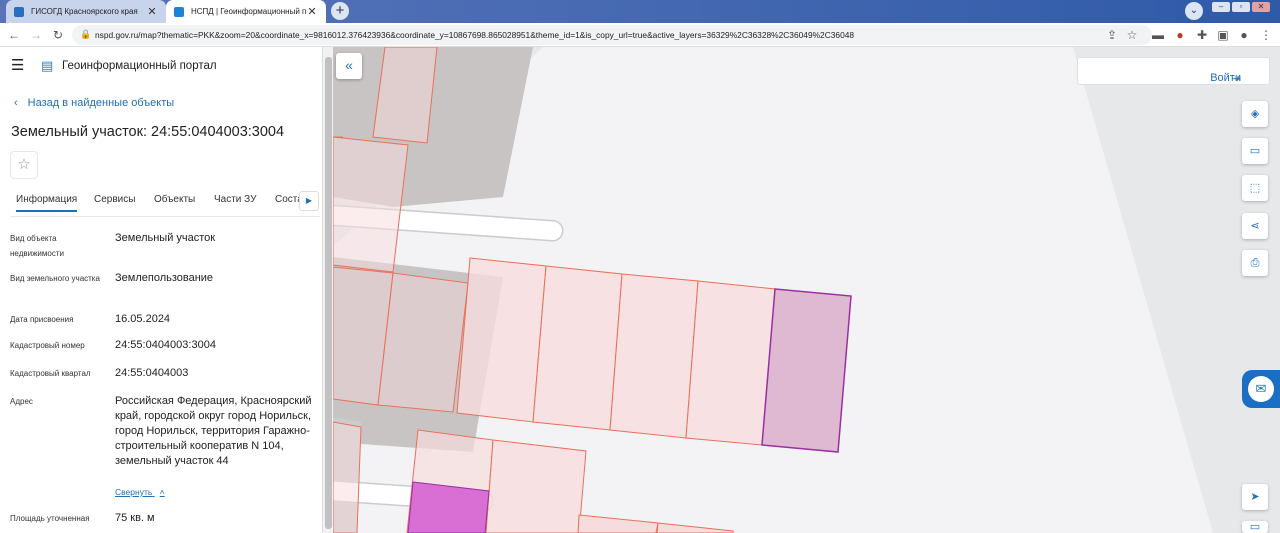  Describe the element at coordinates (174, 199) in the screenshot. I see `tab-objects: Объекты` at that location.